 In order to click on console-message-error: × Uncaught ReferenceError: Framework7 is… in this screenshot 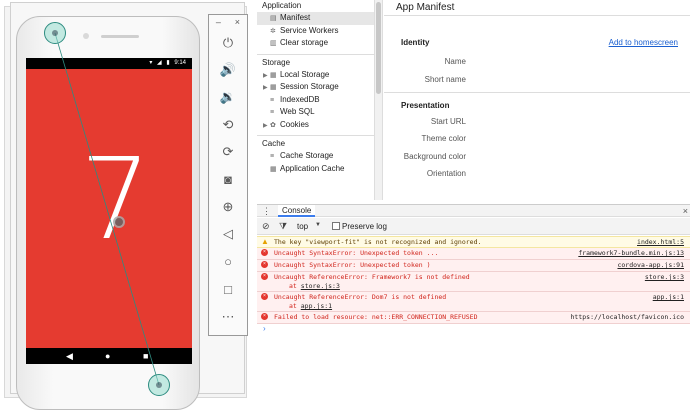, I will do `click(473, 282)`.